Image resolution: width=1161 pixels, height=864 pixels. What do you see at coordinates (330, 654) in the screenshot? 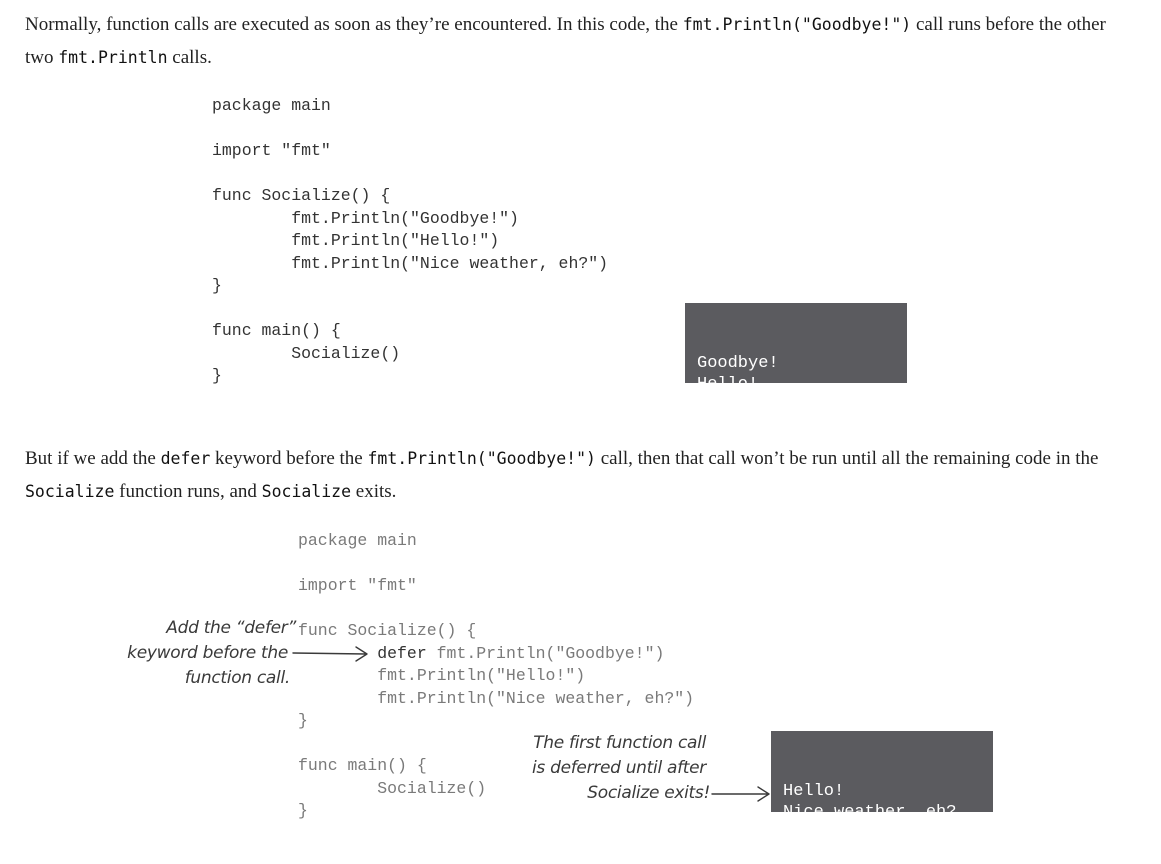
I see `arrow-to-defer` at bounding box center [330, 654].